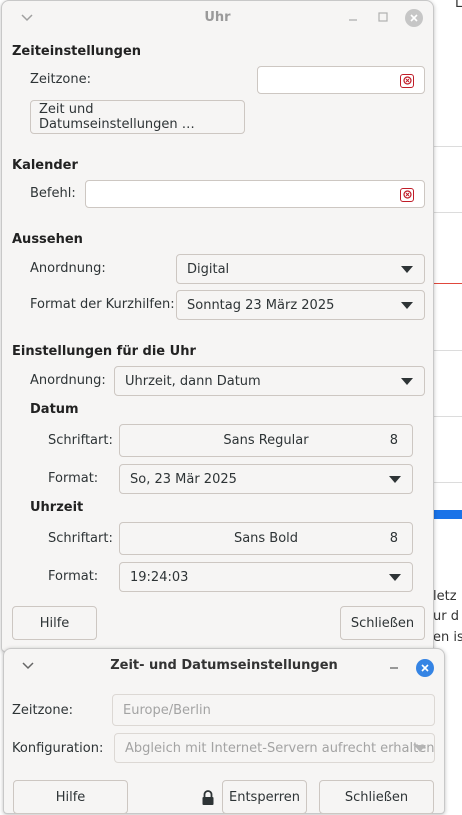 The width and height of the screenshot is (462, 815). What do you see at coordinates (255, 194) in the screenshot?
I see `command-input` at bounding box center [255, 194].